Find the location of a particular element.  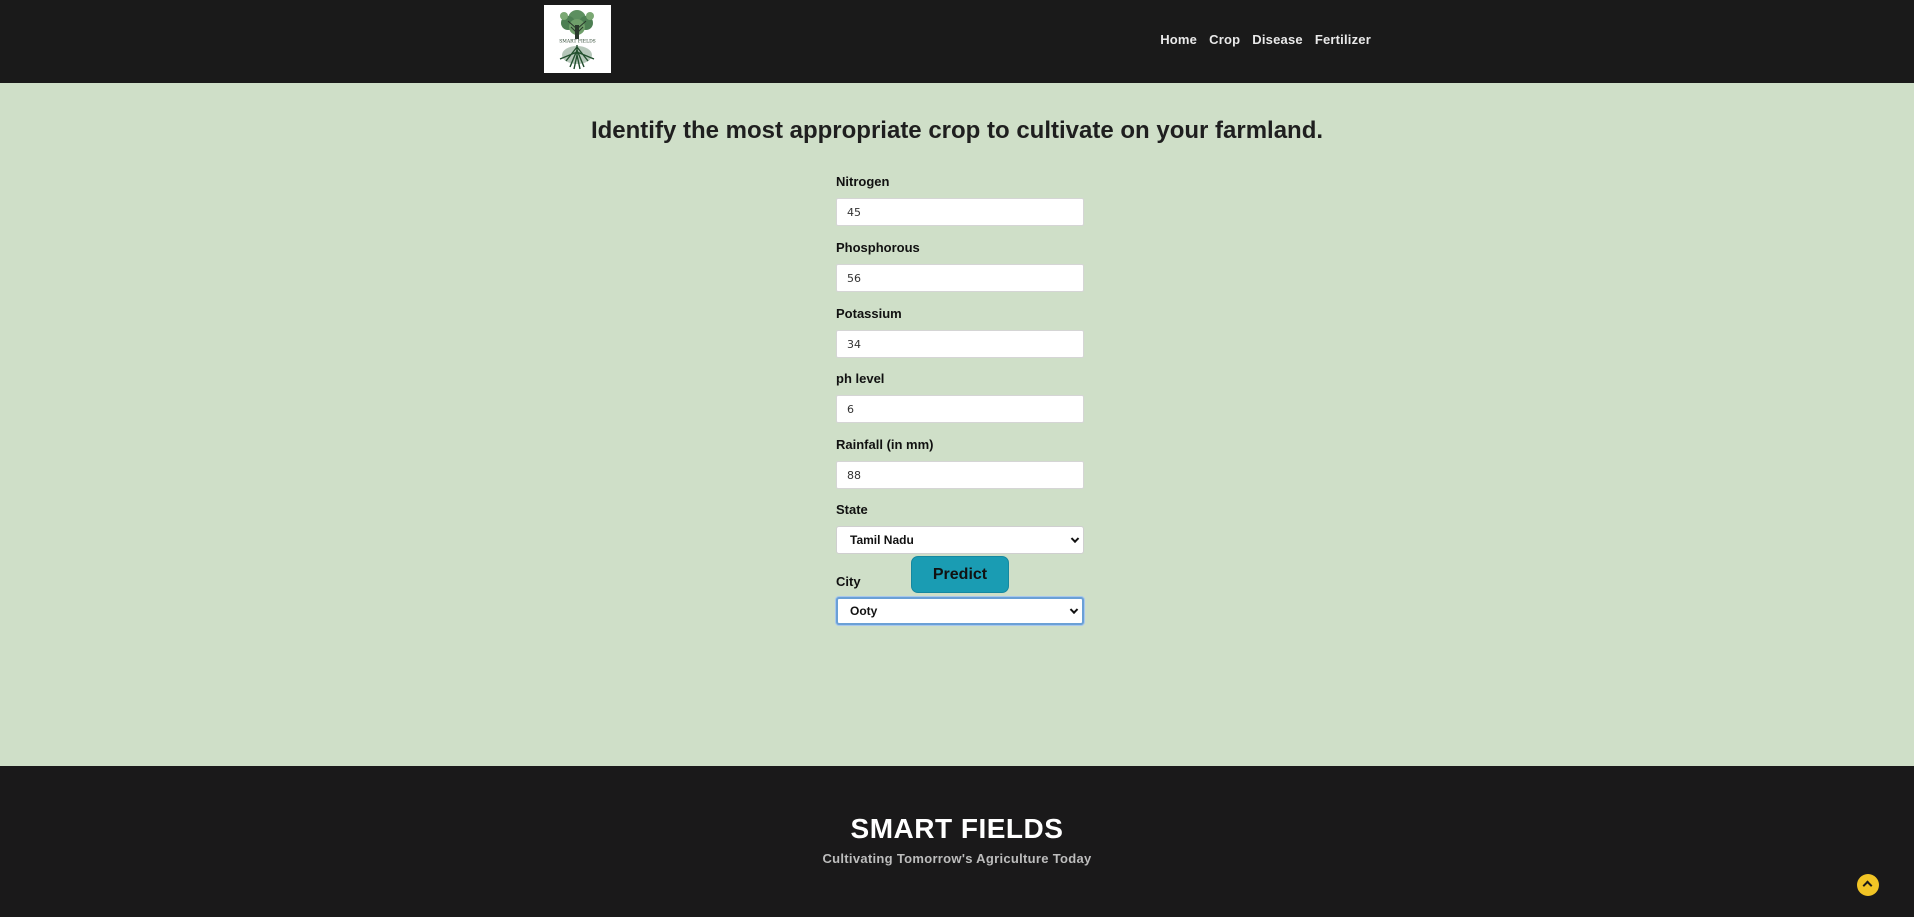

nav-crop-link: Crop is located at coordinates (1224, 39).